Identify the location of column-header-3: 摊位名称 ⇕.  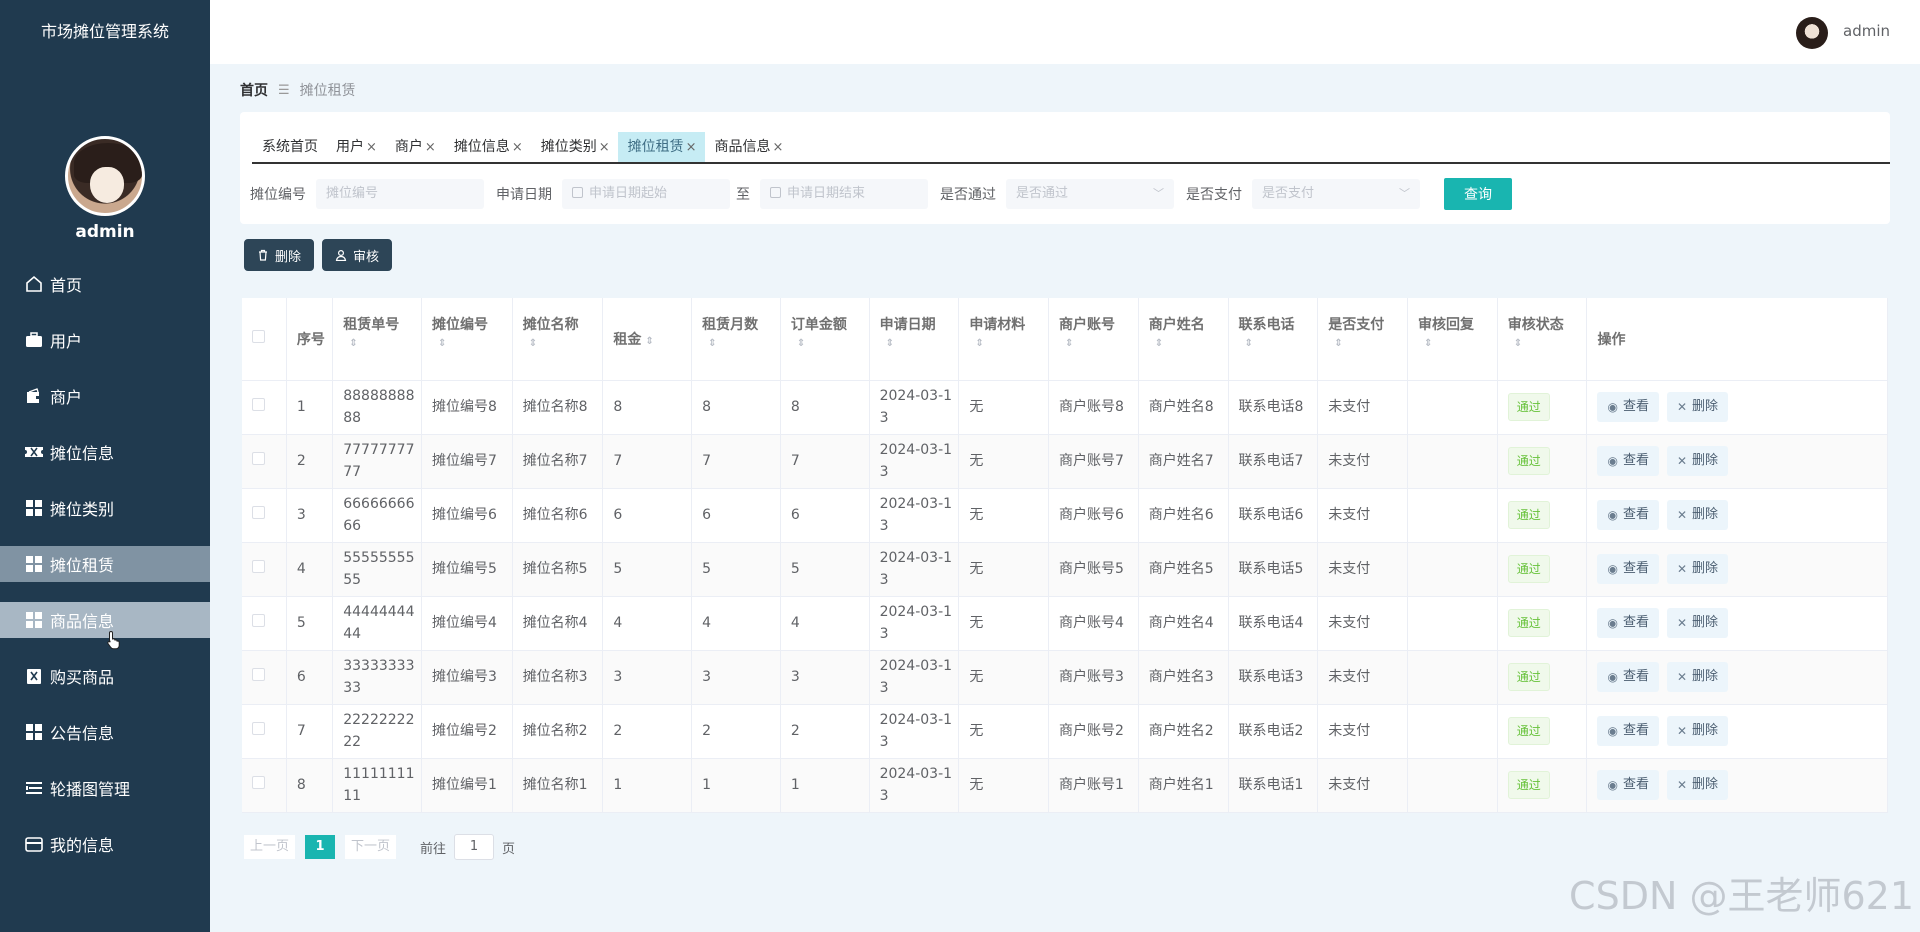
(558, 339).